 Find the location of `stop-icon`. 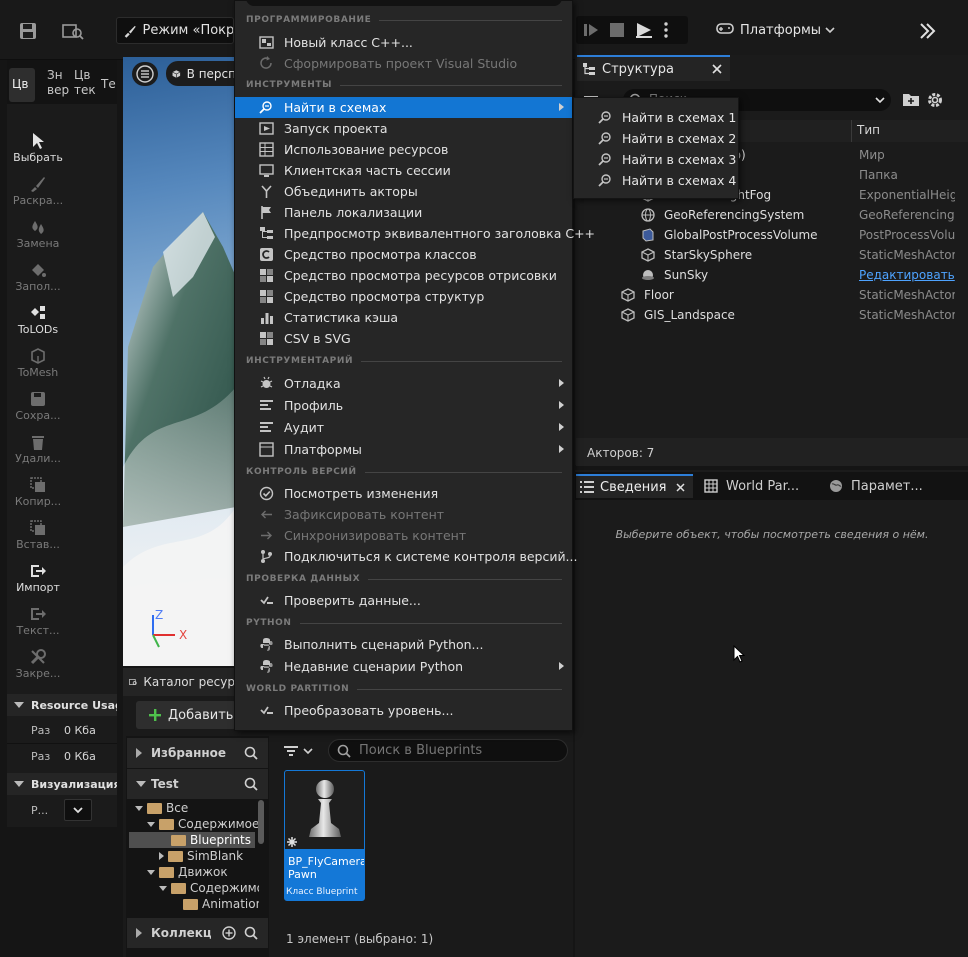

stop-icon is located at coordinates (617, 30).